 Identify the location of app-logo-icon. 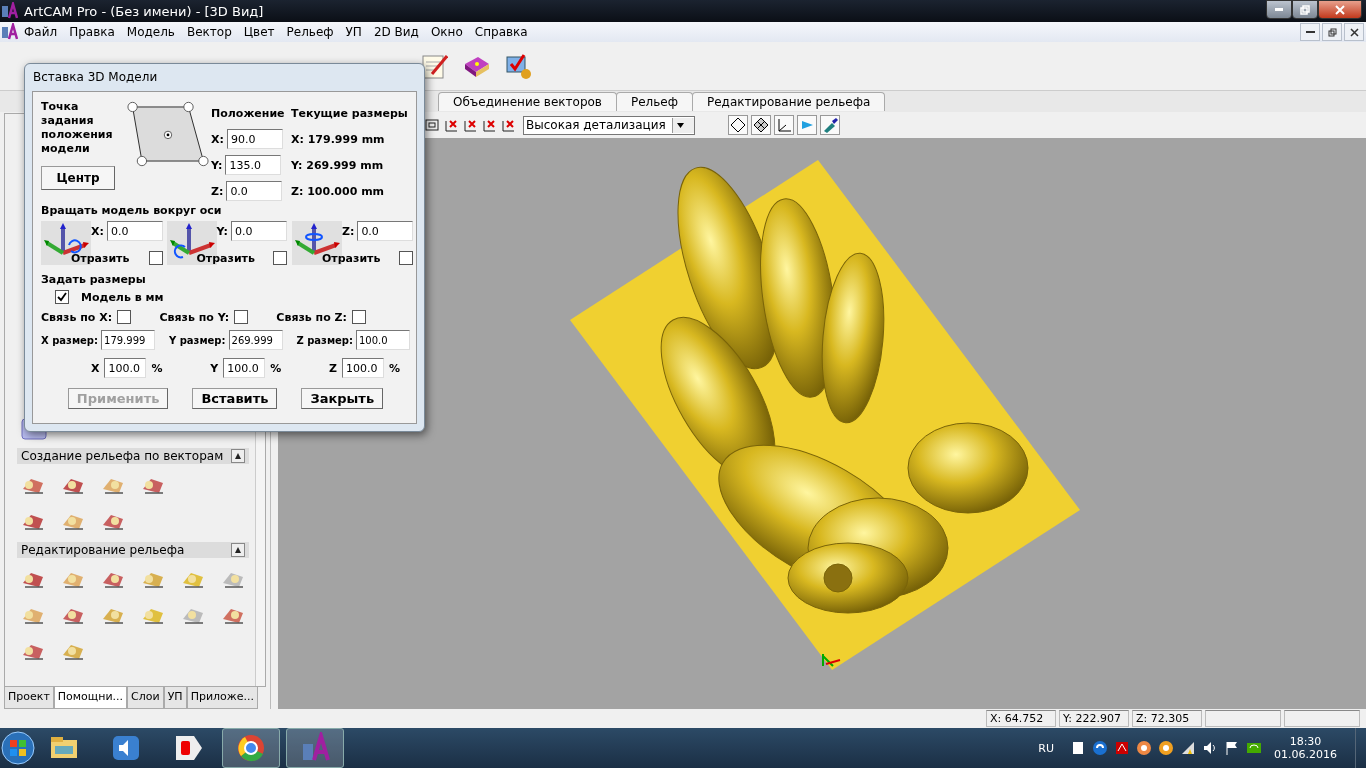
(9, 11).